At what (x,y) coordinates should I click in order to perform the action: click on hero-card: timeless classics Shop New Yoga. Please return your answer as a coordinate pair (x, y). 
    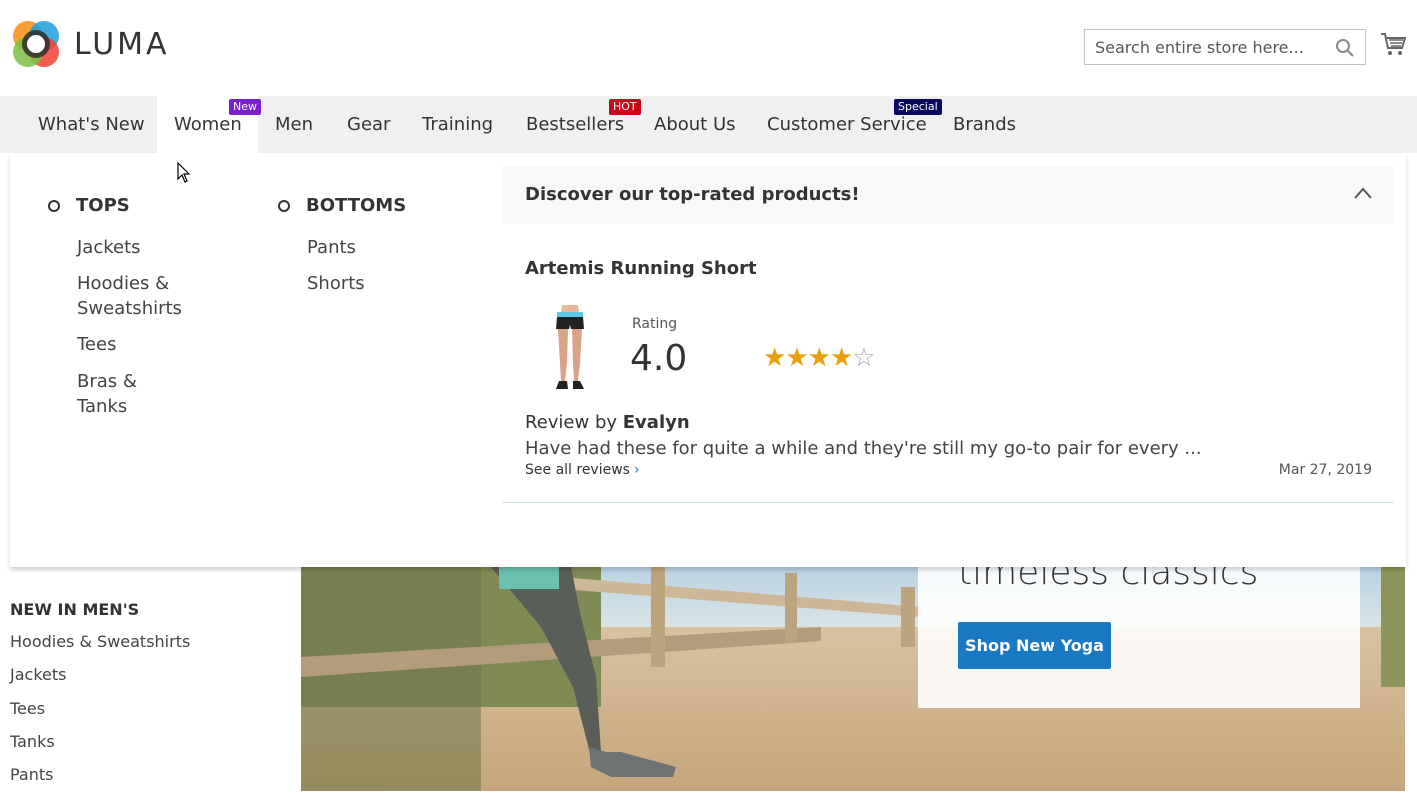
    Looking at the image, I should click on (1139, 630).